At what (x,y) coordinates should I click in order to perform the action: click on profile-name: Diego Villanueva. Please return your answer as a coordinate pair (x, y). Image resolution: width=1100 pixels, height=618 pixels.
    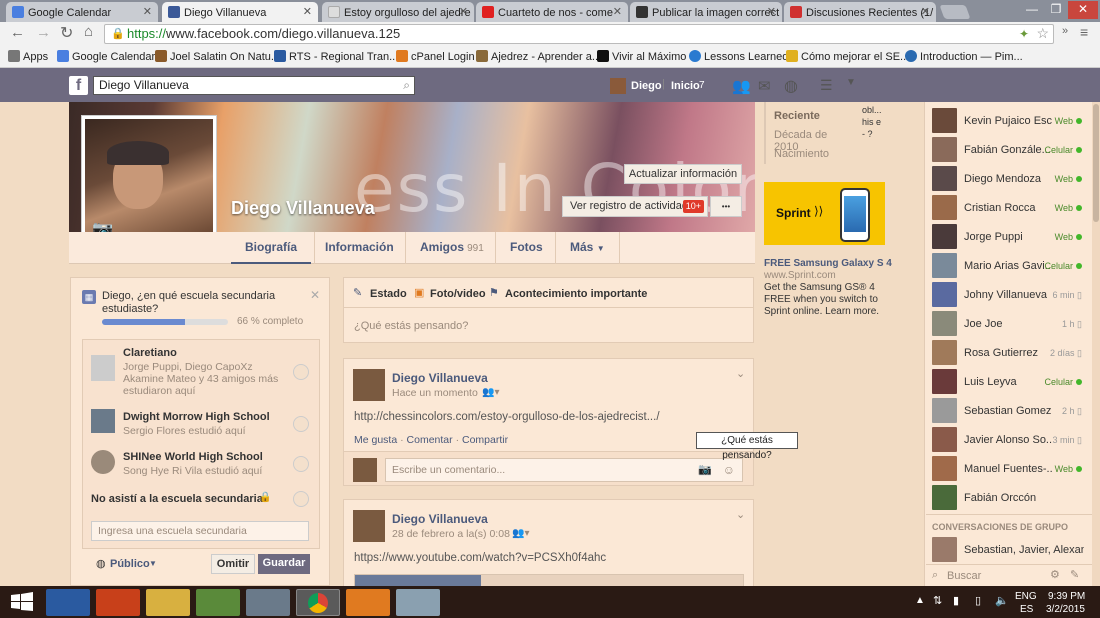
    Looking at the image, I should click on (303, 208).